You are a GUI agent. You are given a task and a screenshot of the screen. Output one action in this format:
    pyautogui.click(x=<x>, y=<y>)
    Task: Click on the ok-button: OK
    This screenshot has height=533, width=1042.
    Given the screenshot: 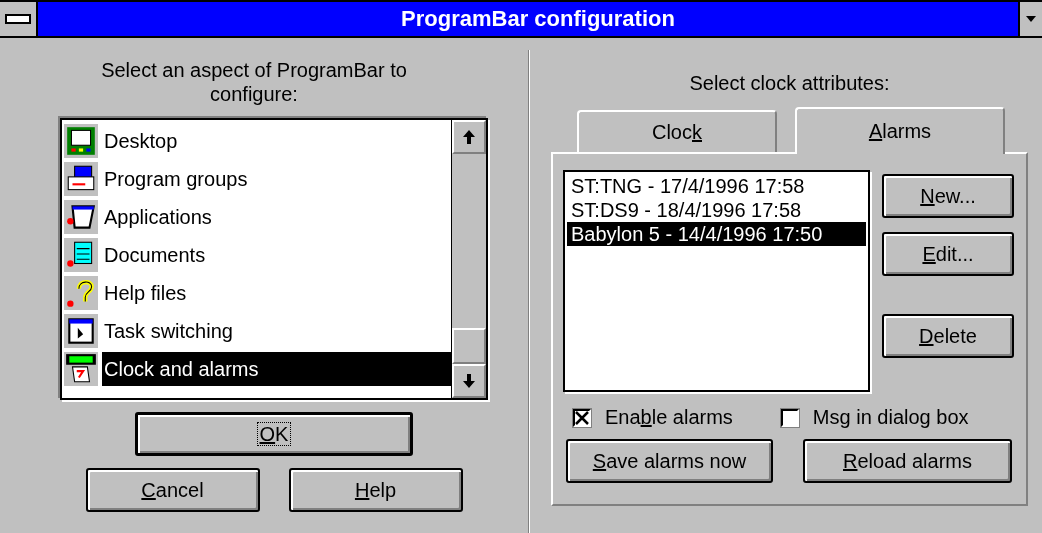 What is the action you would take?
    pyautogui.click(x=274, y=434)
    